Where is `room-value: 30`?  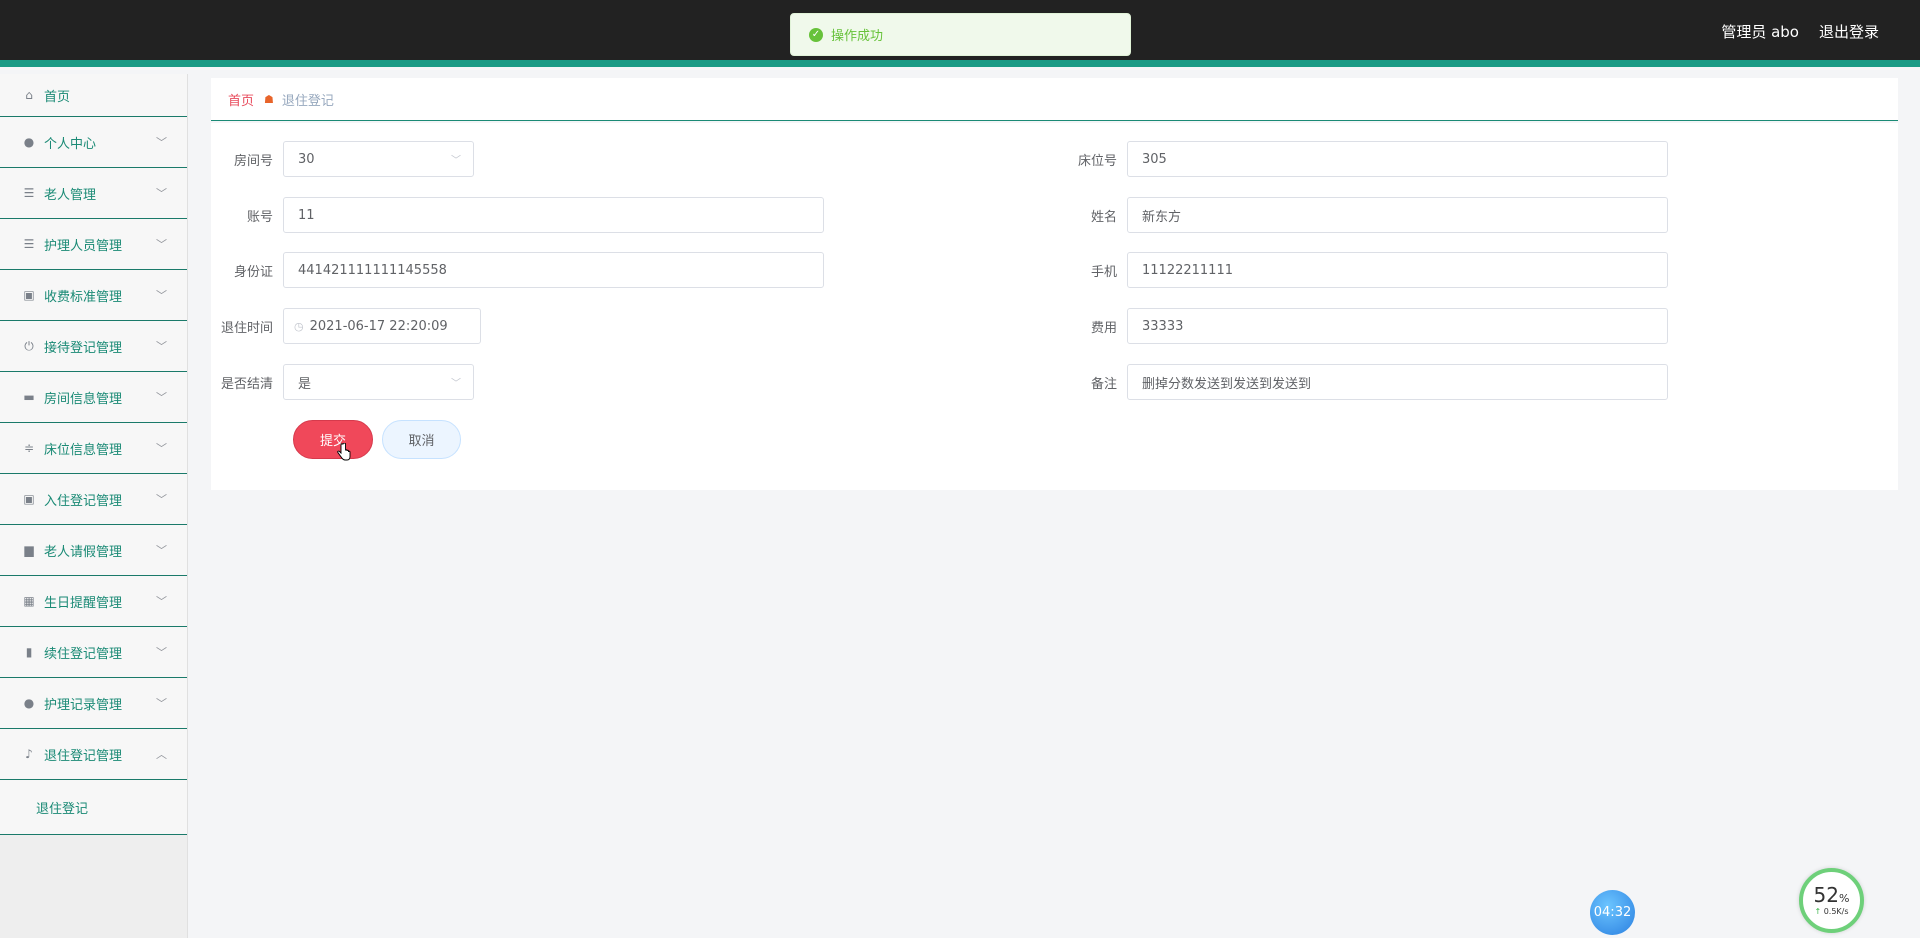 room-value: 30 is located at coordinates (306, 159).